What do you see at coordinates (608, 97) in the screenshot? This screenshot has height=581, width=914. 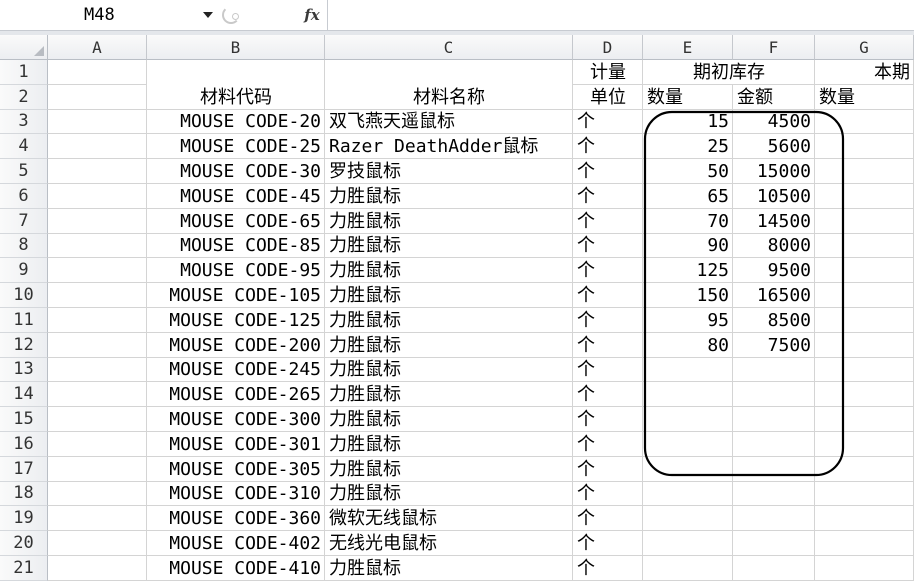 I see `unit-header-line2: 单位` at bounding box center [608, 97].